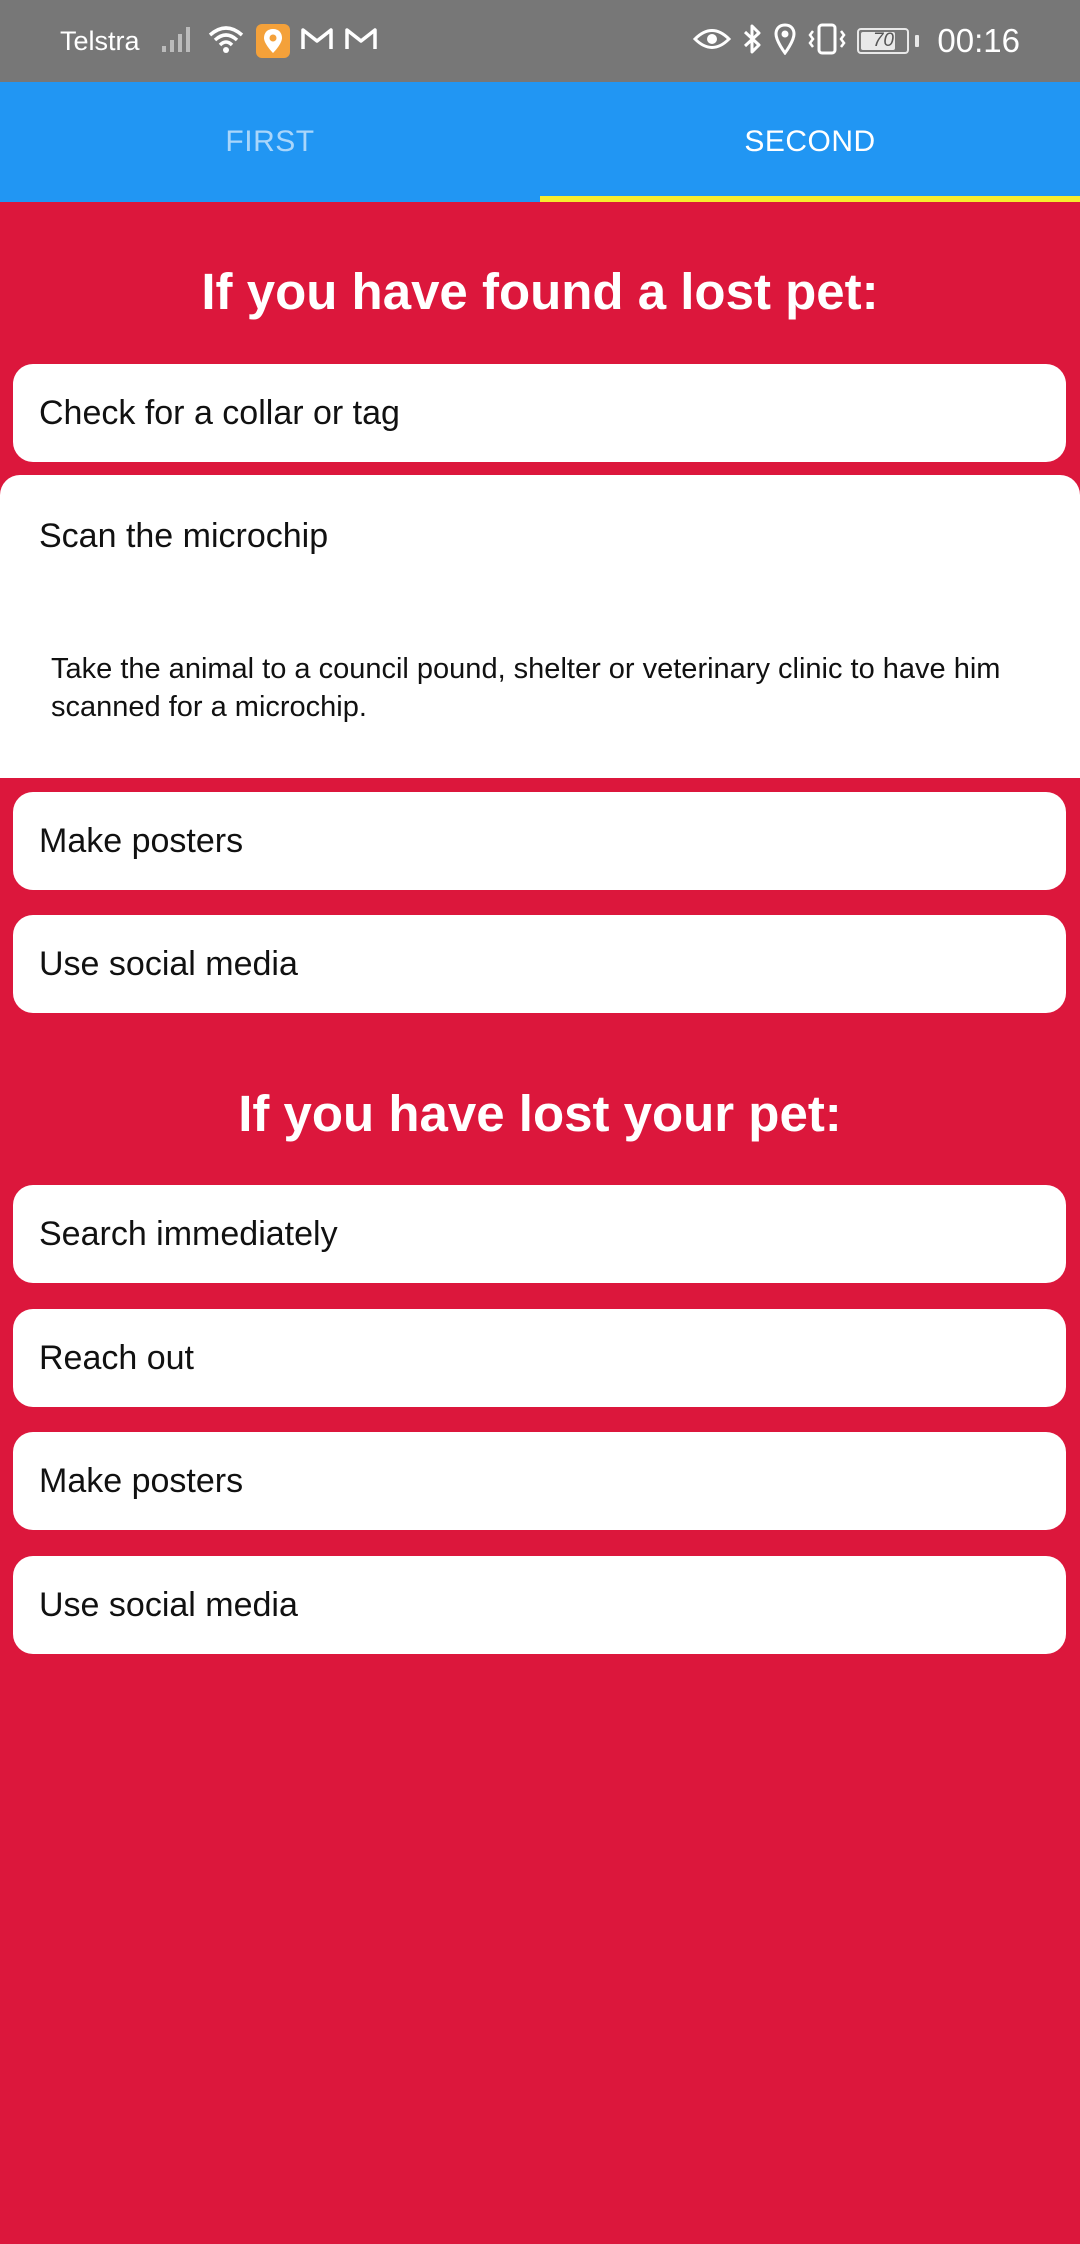  I want to click on location-icon, so click(785, 41).